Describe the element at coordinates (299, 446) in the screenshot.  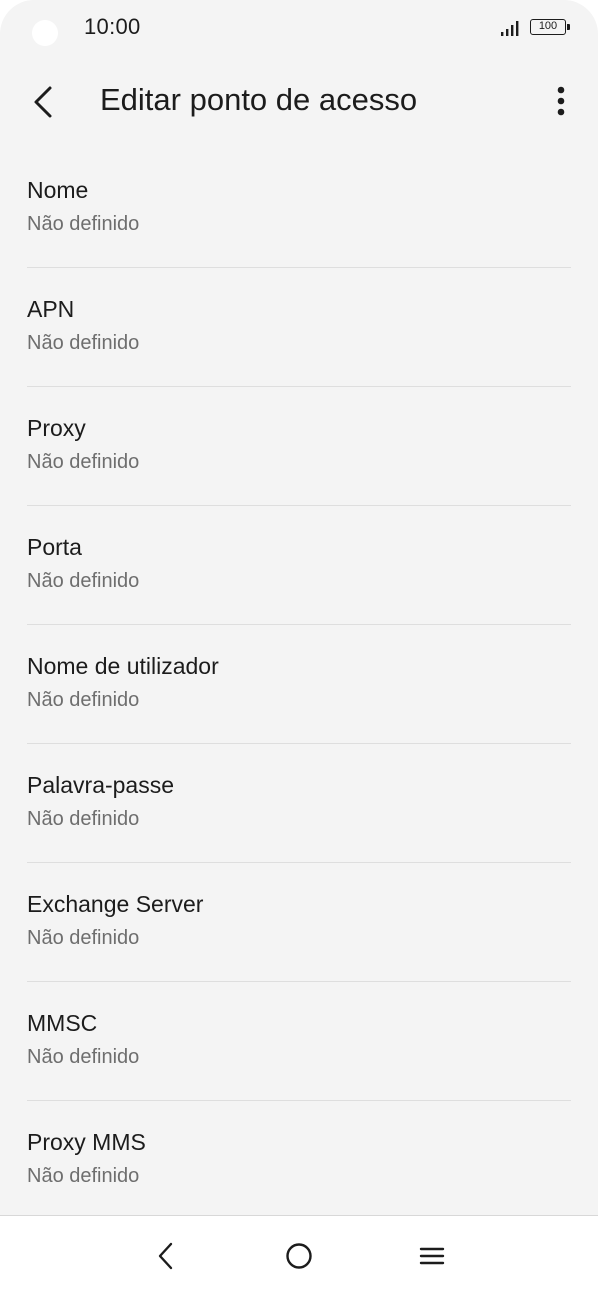
I see `list-item-proxy: Proxy Não definido` at that location.